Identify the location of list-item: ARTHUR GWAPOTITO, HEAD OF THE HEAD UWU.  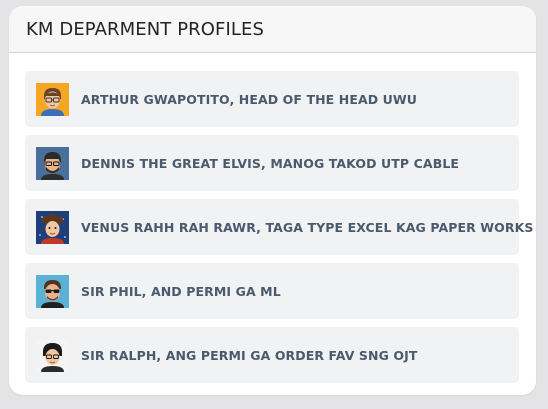
(272, 99).